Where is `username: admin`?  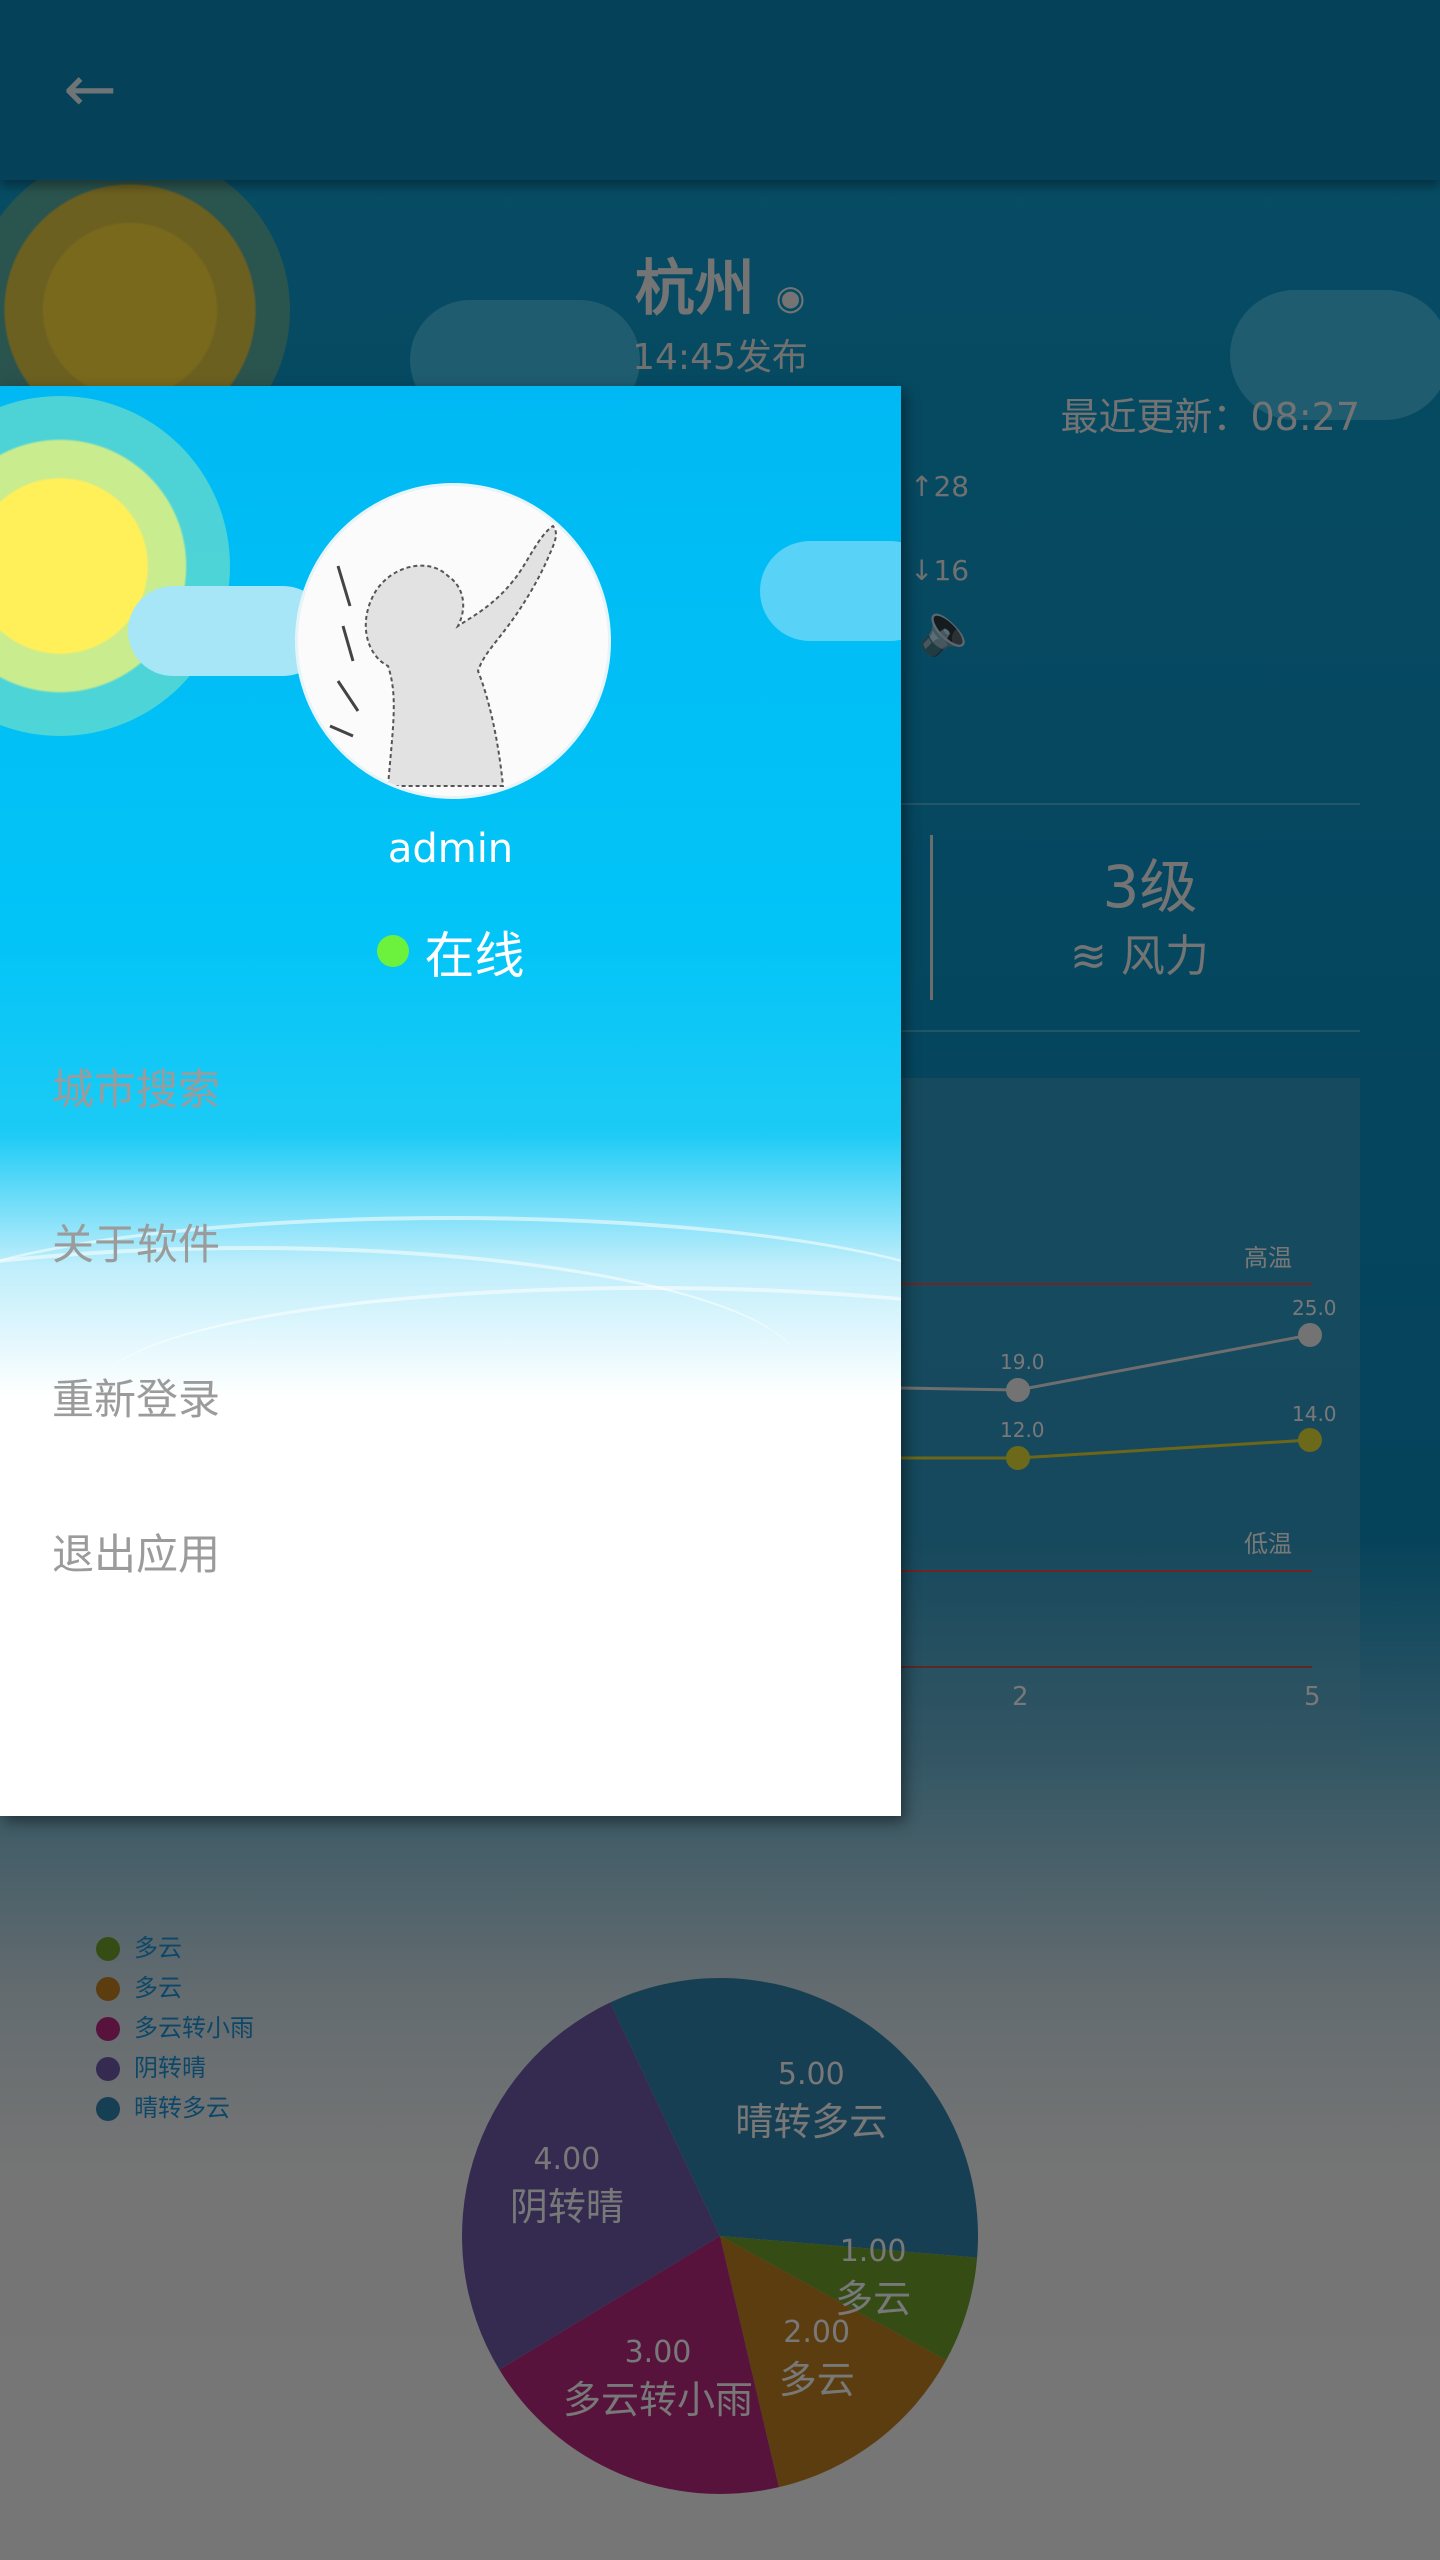
username: admin is located at coordinates (450, 849).